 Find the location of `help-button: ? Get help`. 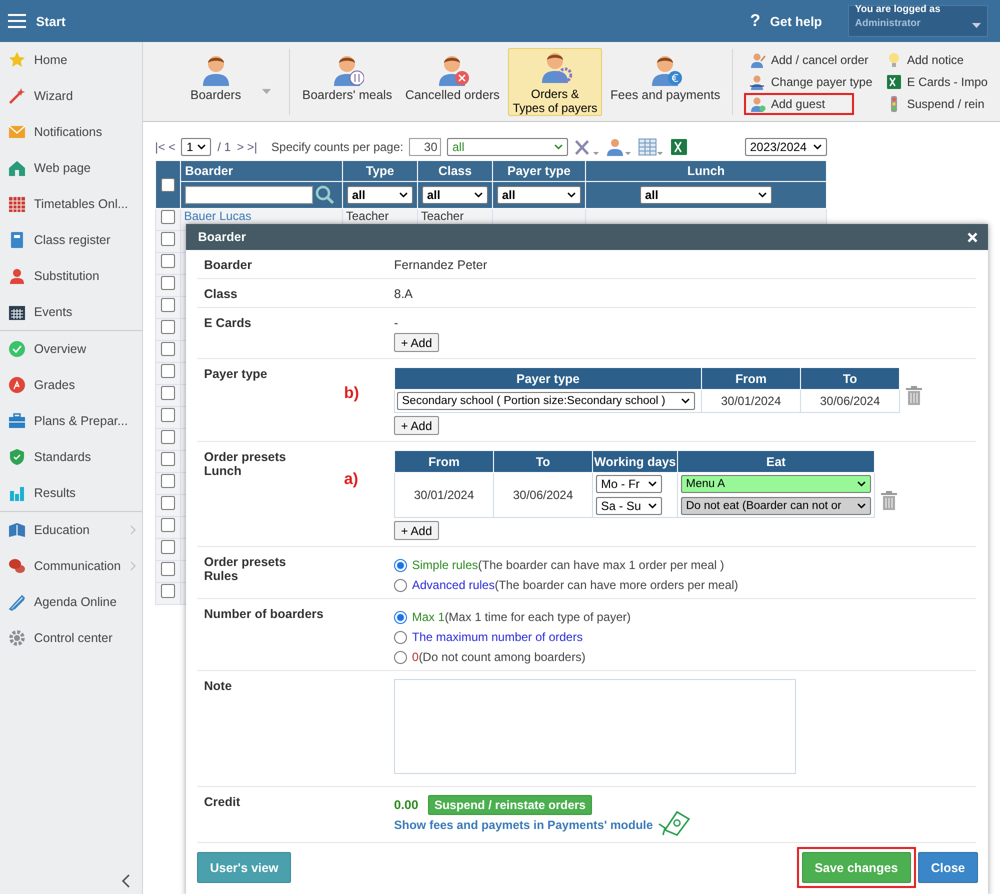

help-button: ? Get help is located at coordinates (786, 21).